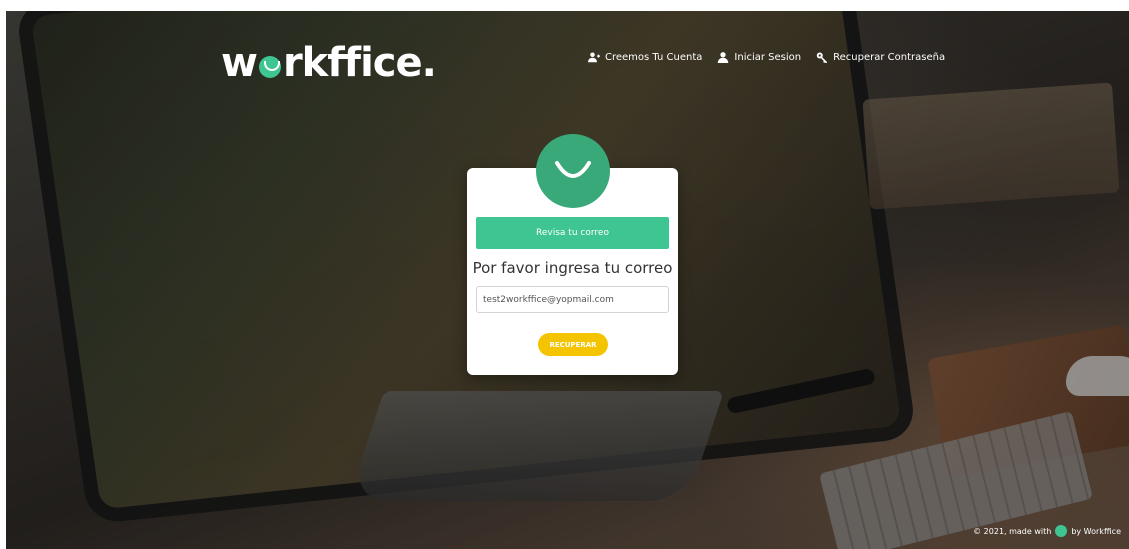 The width and height of the screenshot is (1129, 549). What do you see at coordinates (239, 63) in the screenshot?
I see `logo-prefix: w` at bounding box center [239, 63].